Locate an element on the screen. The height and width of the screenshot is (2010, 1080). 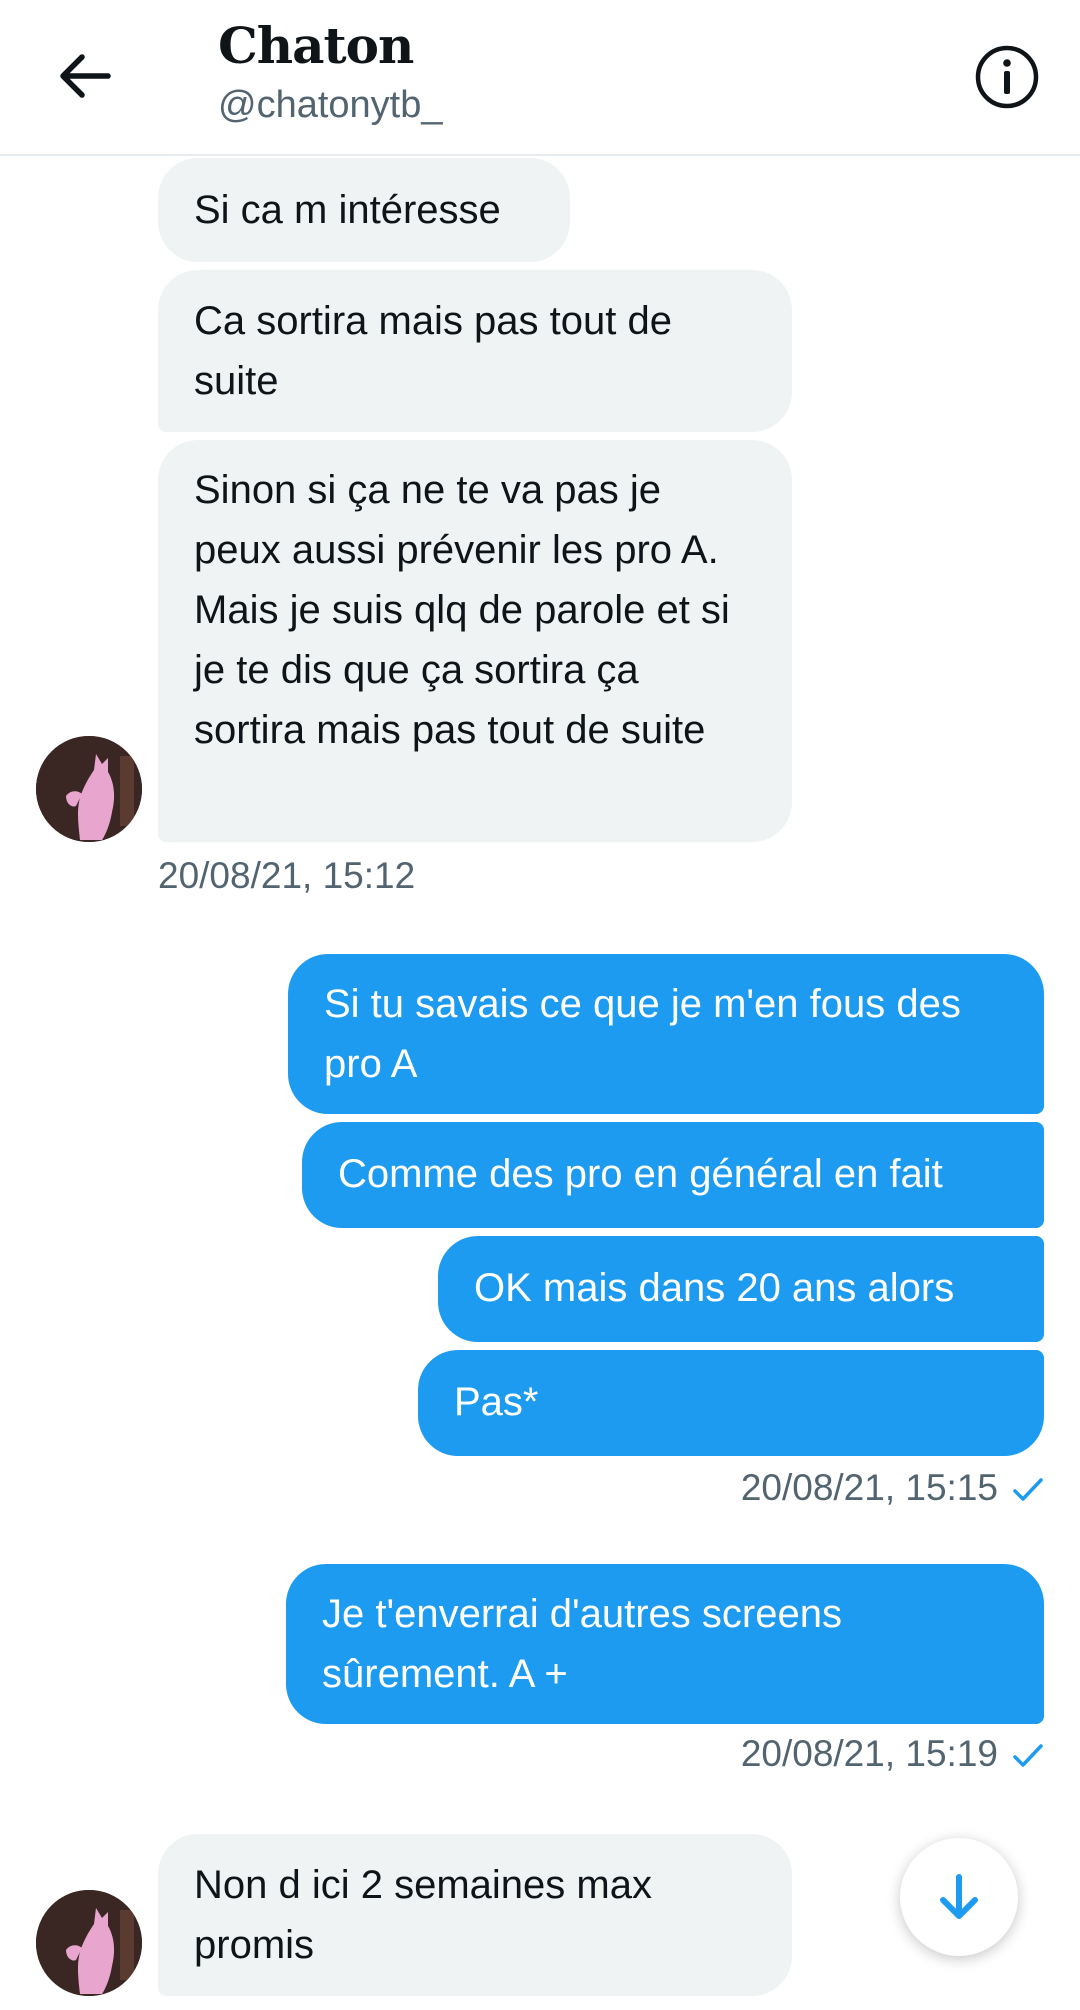
message-timestamp: 20/08/21, 15:19 is located at coordinates (869, 1753).